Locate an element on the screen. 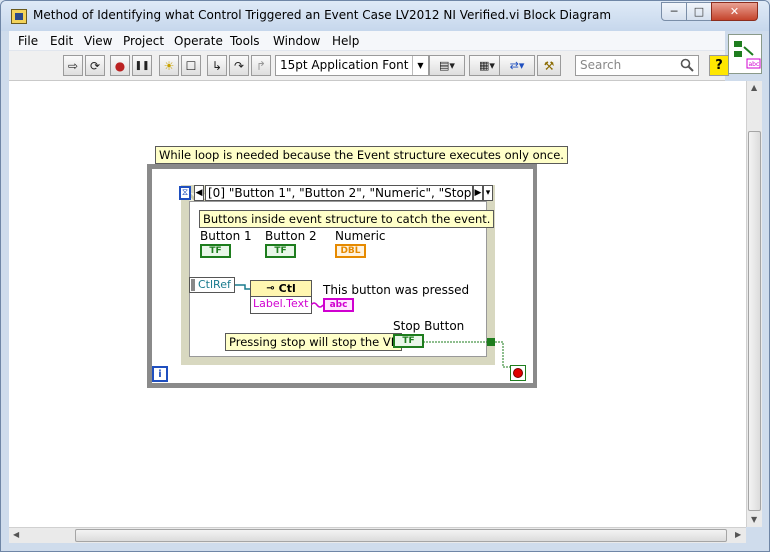  ctlref-label: CtlRef is located at coordinates (214, 284).